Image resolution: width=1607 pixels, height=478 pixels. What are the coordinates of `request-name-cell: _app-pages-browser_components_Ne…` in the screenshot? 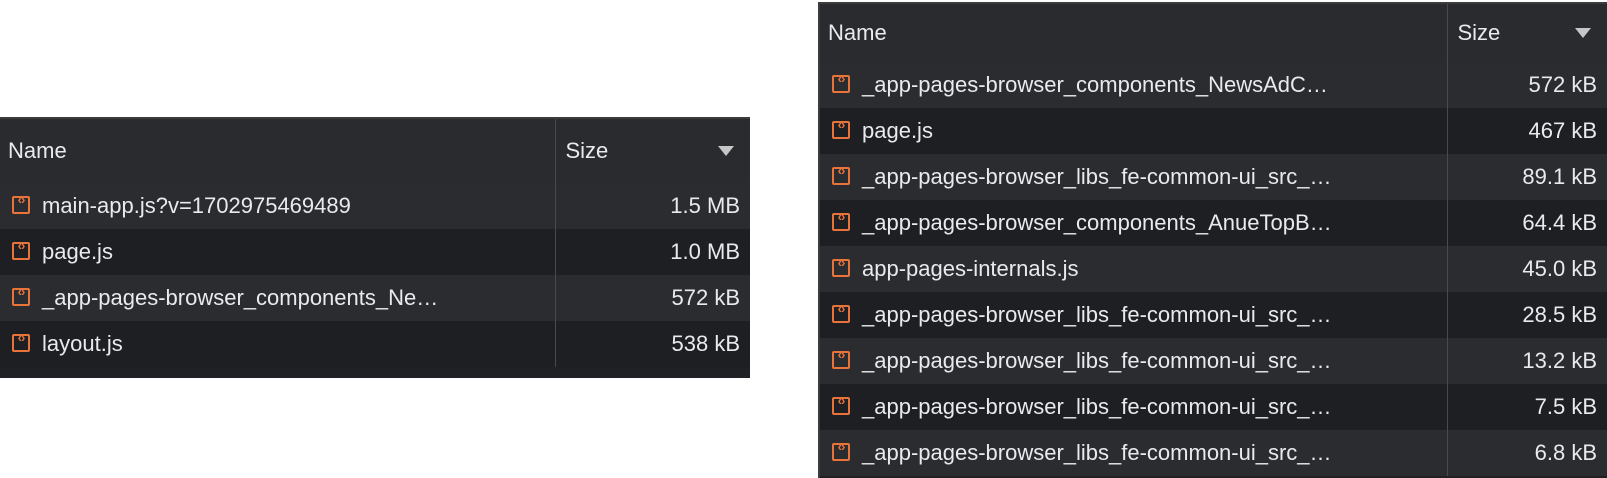 It's located at (278, 298).